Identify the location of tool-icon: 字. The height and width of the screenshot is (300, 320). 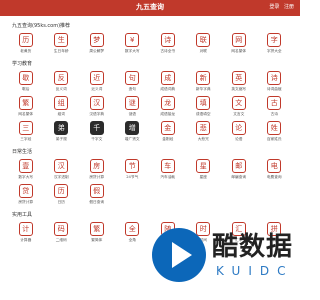
(274, 40).